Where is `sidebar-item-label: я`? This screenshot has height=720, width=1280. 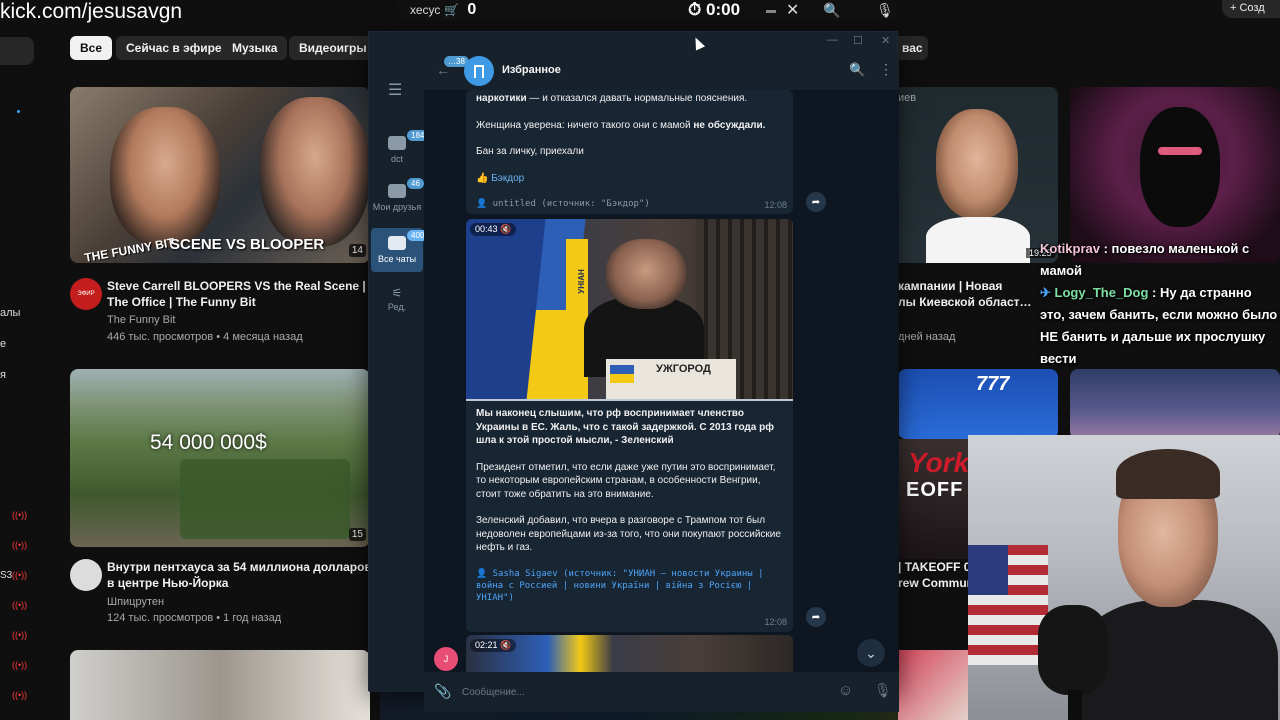
sidebar-item-label: я is located at coordinates (3, 375).